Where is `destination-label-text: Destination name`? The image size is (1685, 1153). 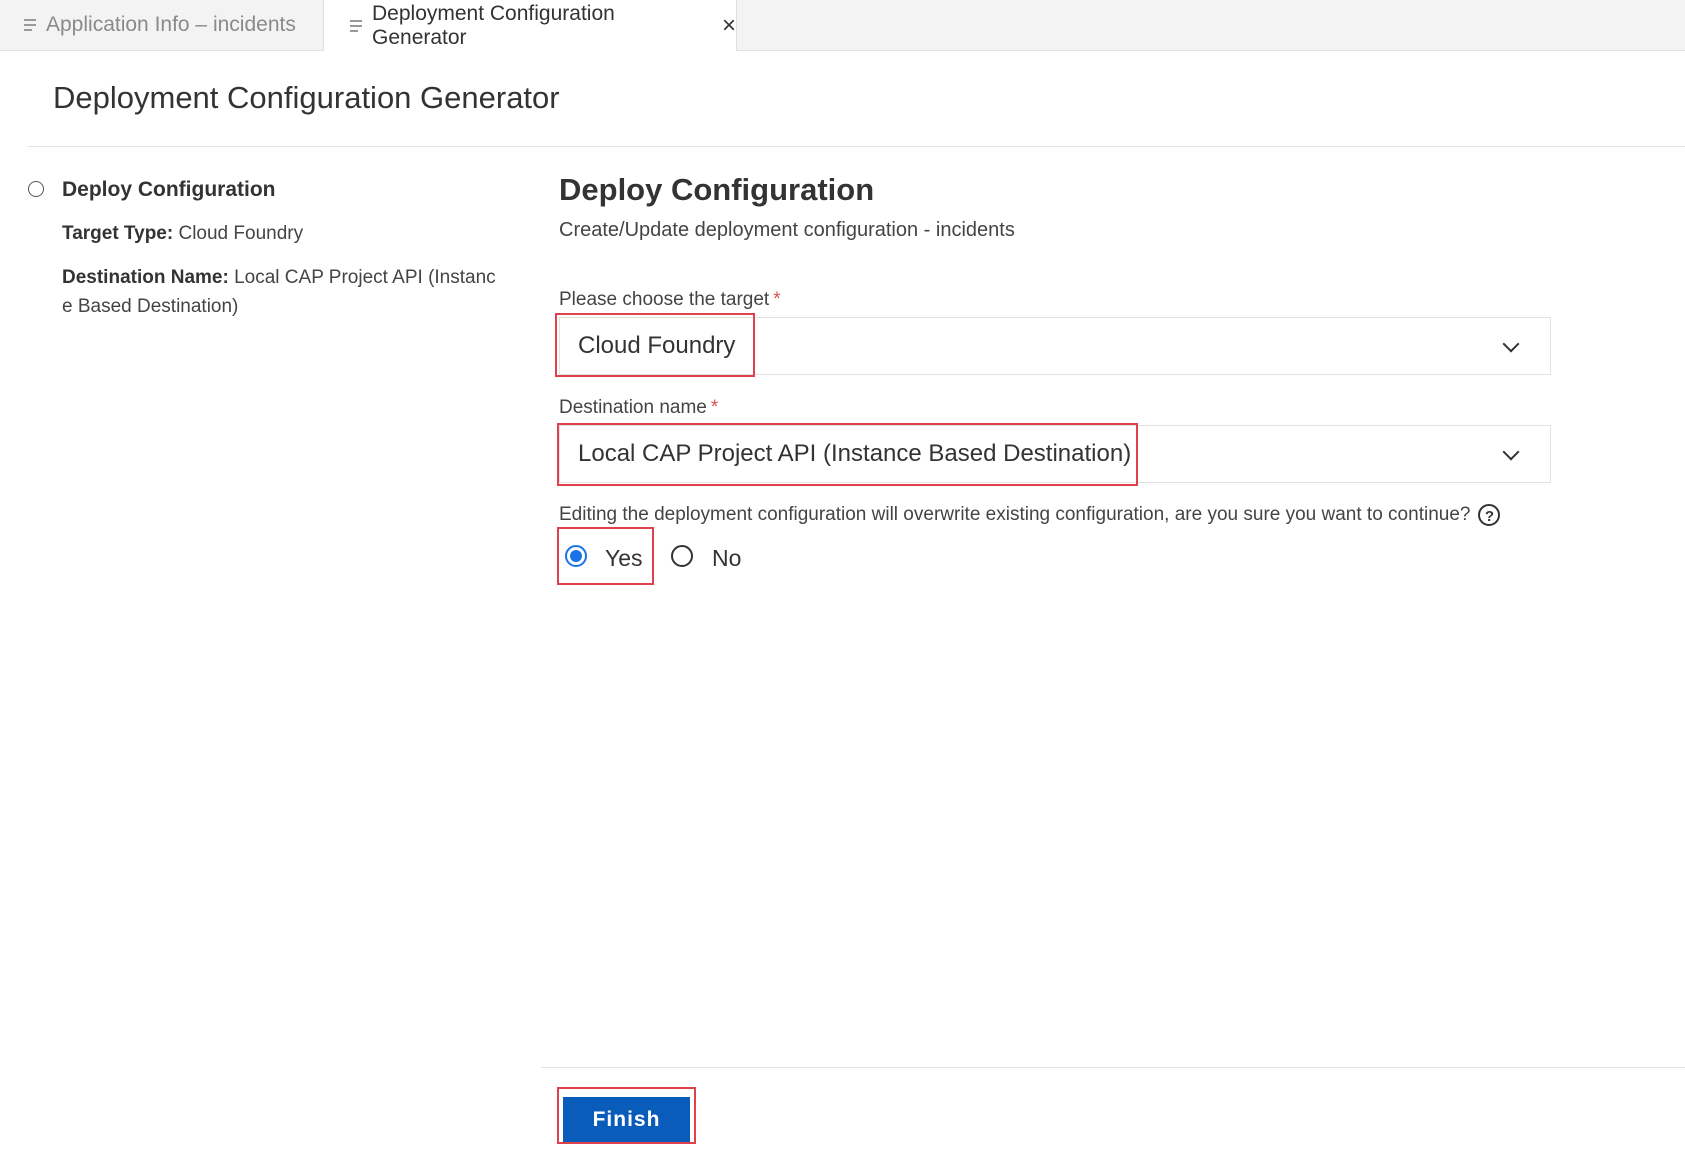 destination-label-text: Destination name is located at coordinates (633, 407).